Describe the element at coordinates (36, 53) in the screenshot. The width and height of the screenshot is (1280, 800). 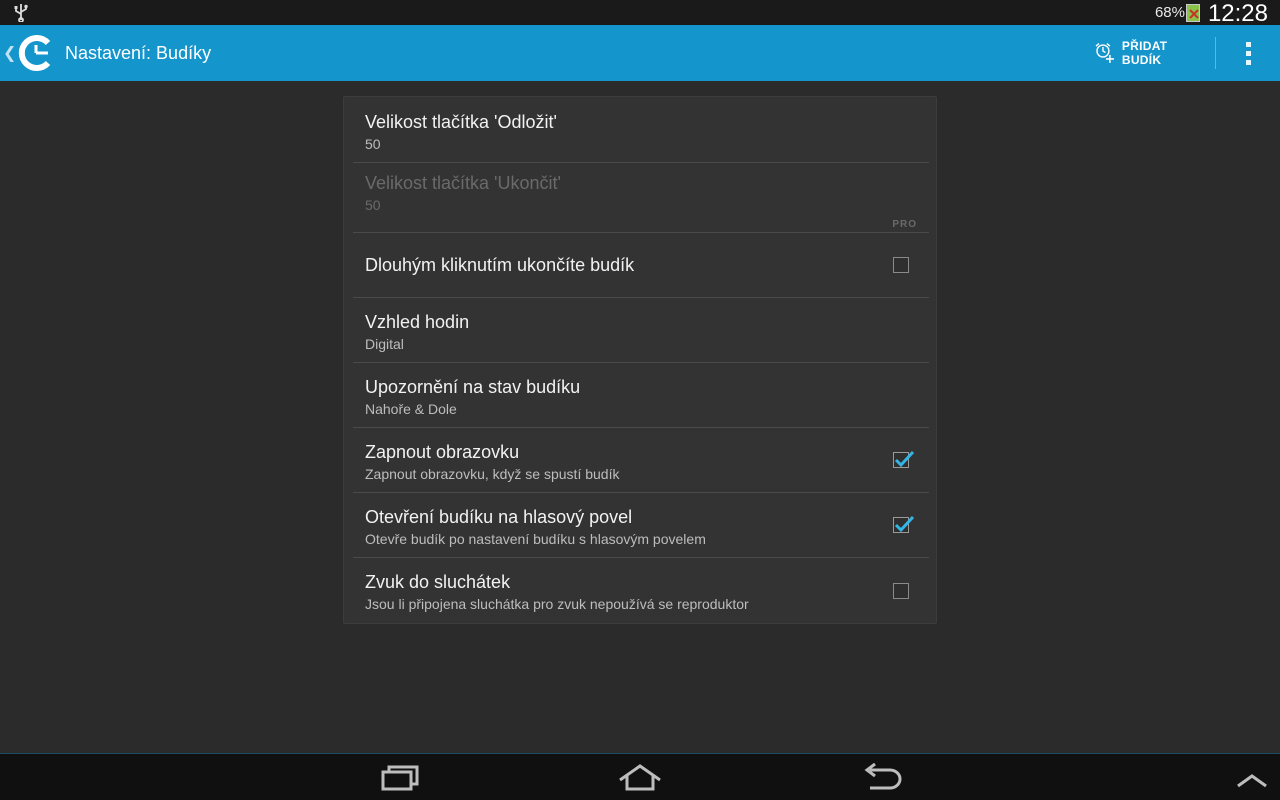
I see `app-logo-icon` at that location.